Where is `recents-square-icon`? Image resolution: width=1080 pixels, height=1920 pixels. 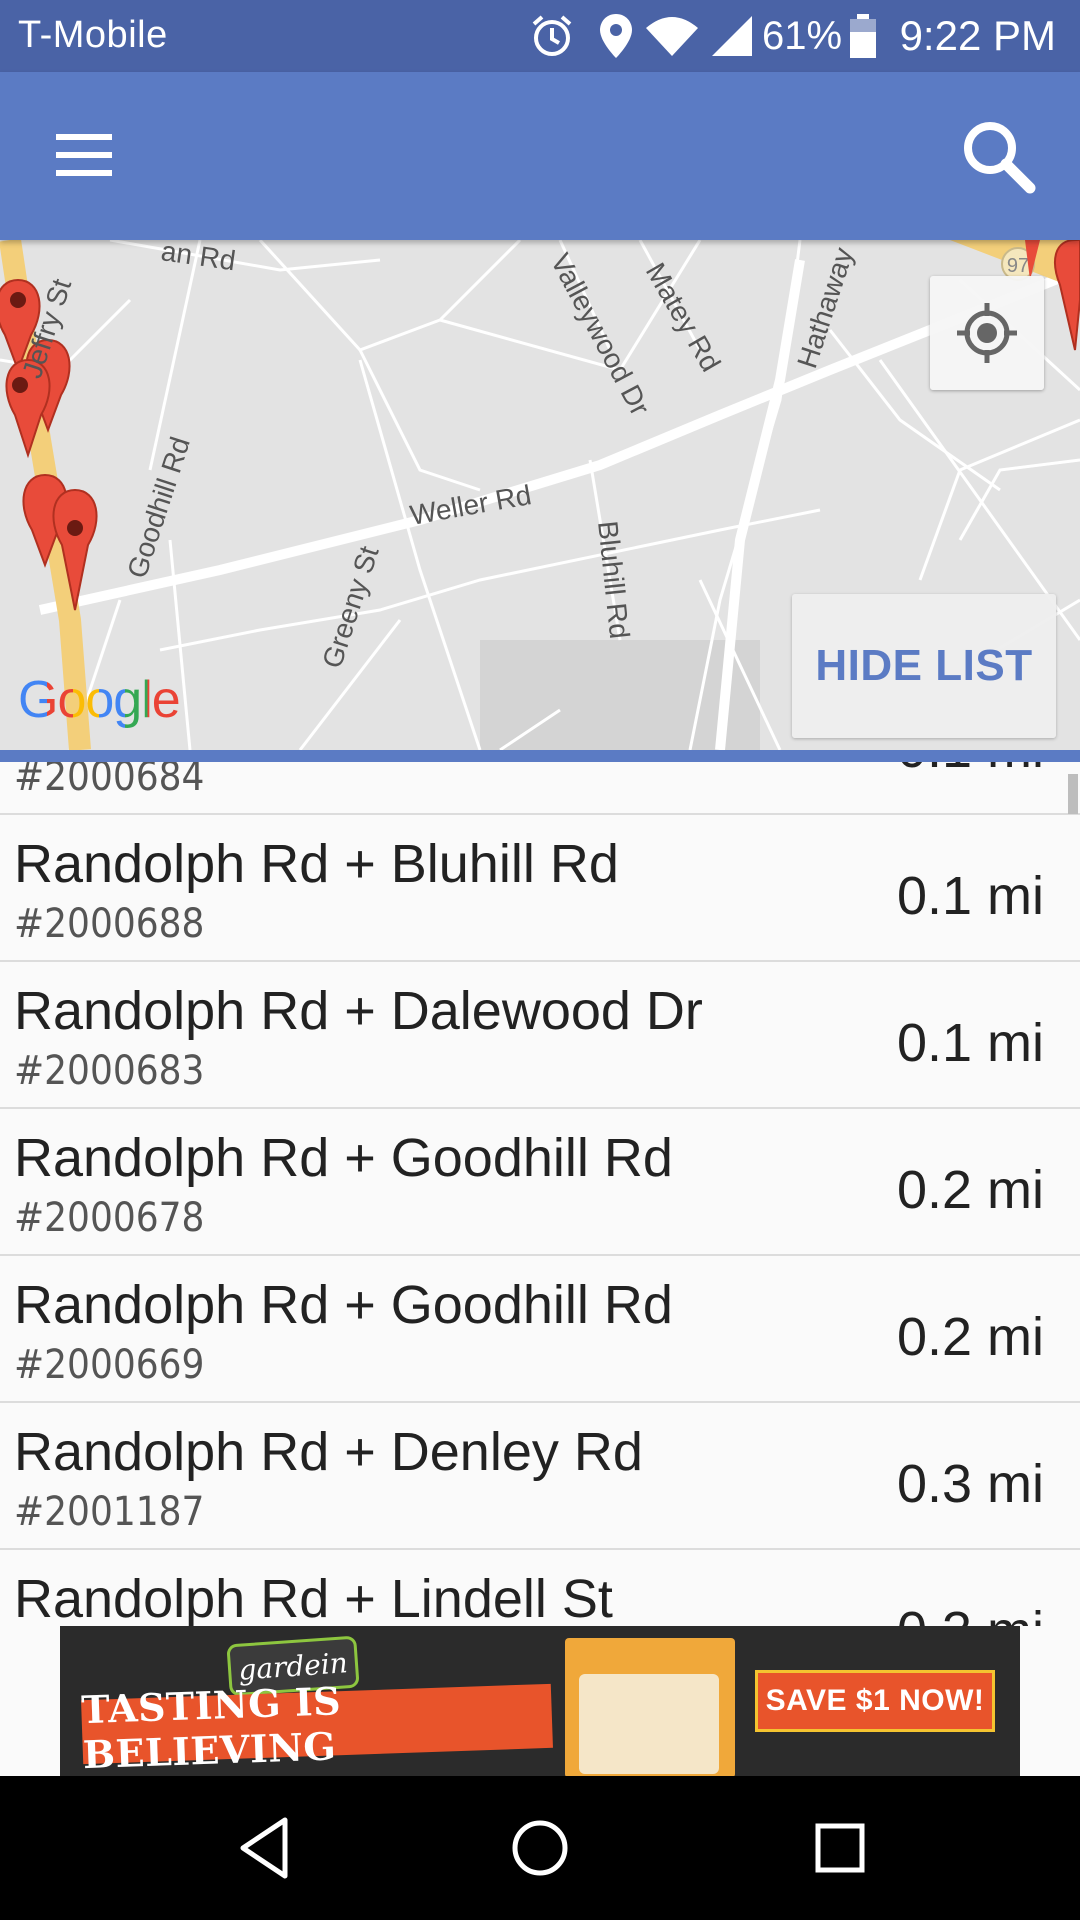 recents-square-icon is located at coordinates (840, 1848).